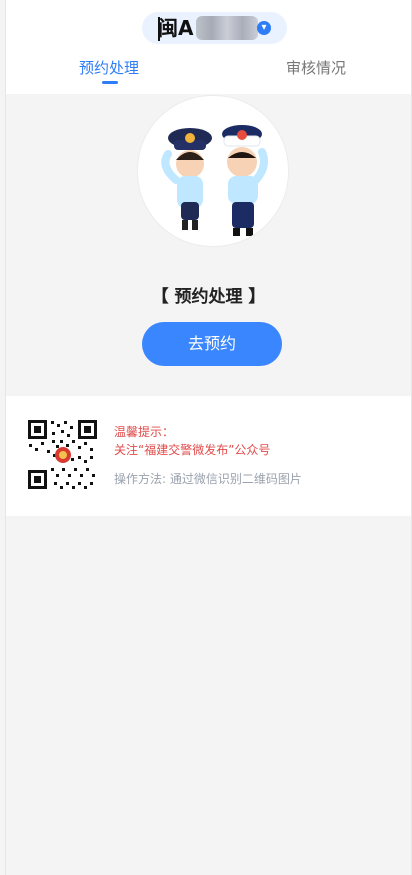 The image size is (412, 875). I want to click on plate-number: 闽A, so click(176, 28).